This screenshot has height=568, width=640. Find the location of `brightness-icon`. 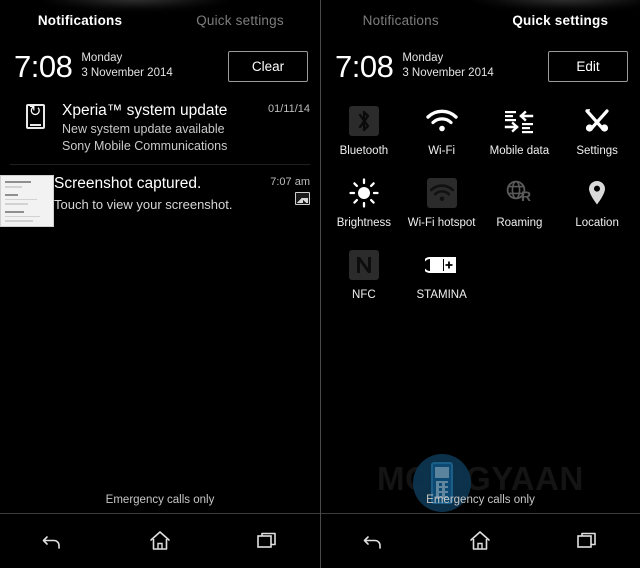

brightness-icon is located at coordinates (364, 193).